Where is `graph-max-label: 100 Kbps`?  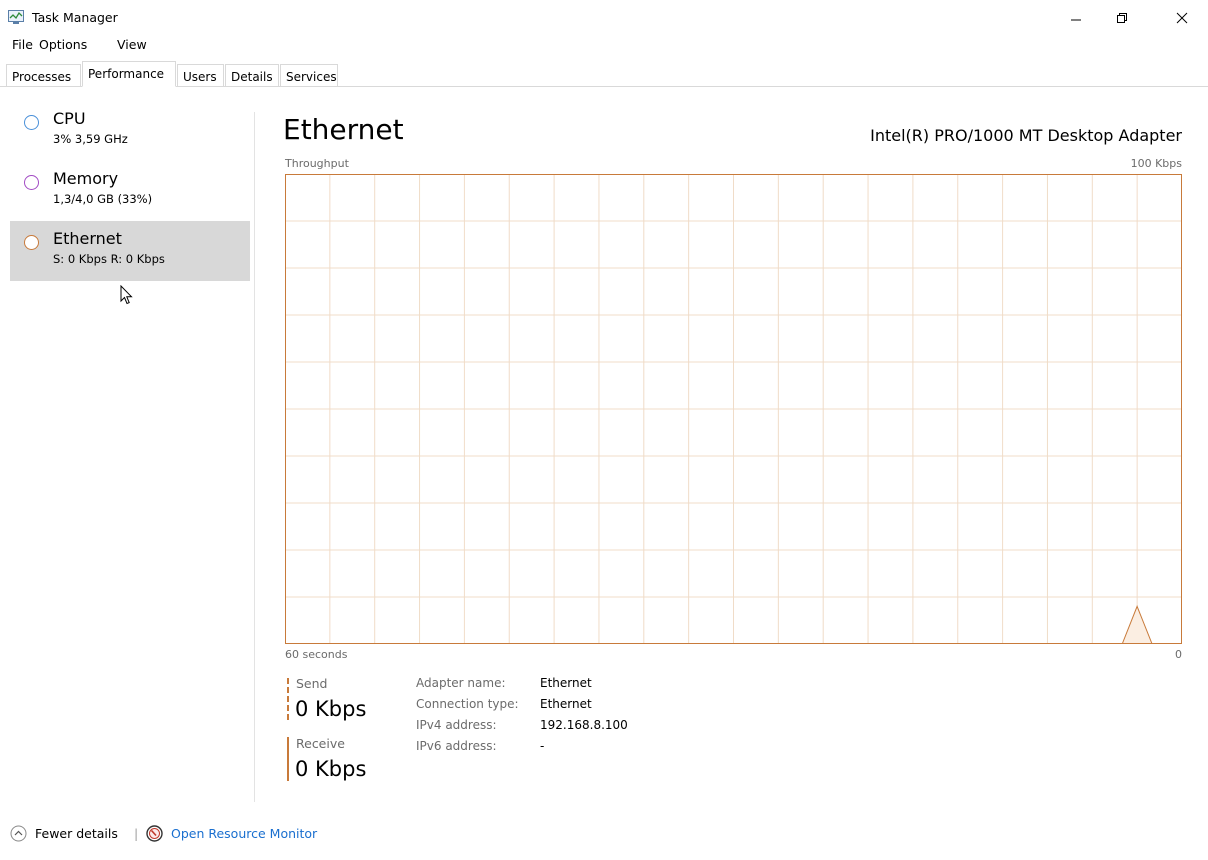
graph-max-label: 100 Kbps is located at coordinates (1156, 163).